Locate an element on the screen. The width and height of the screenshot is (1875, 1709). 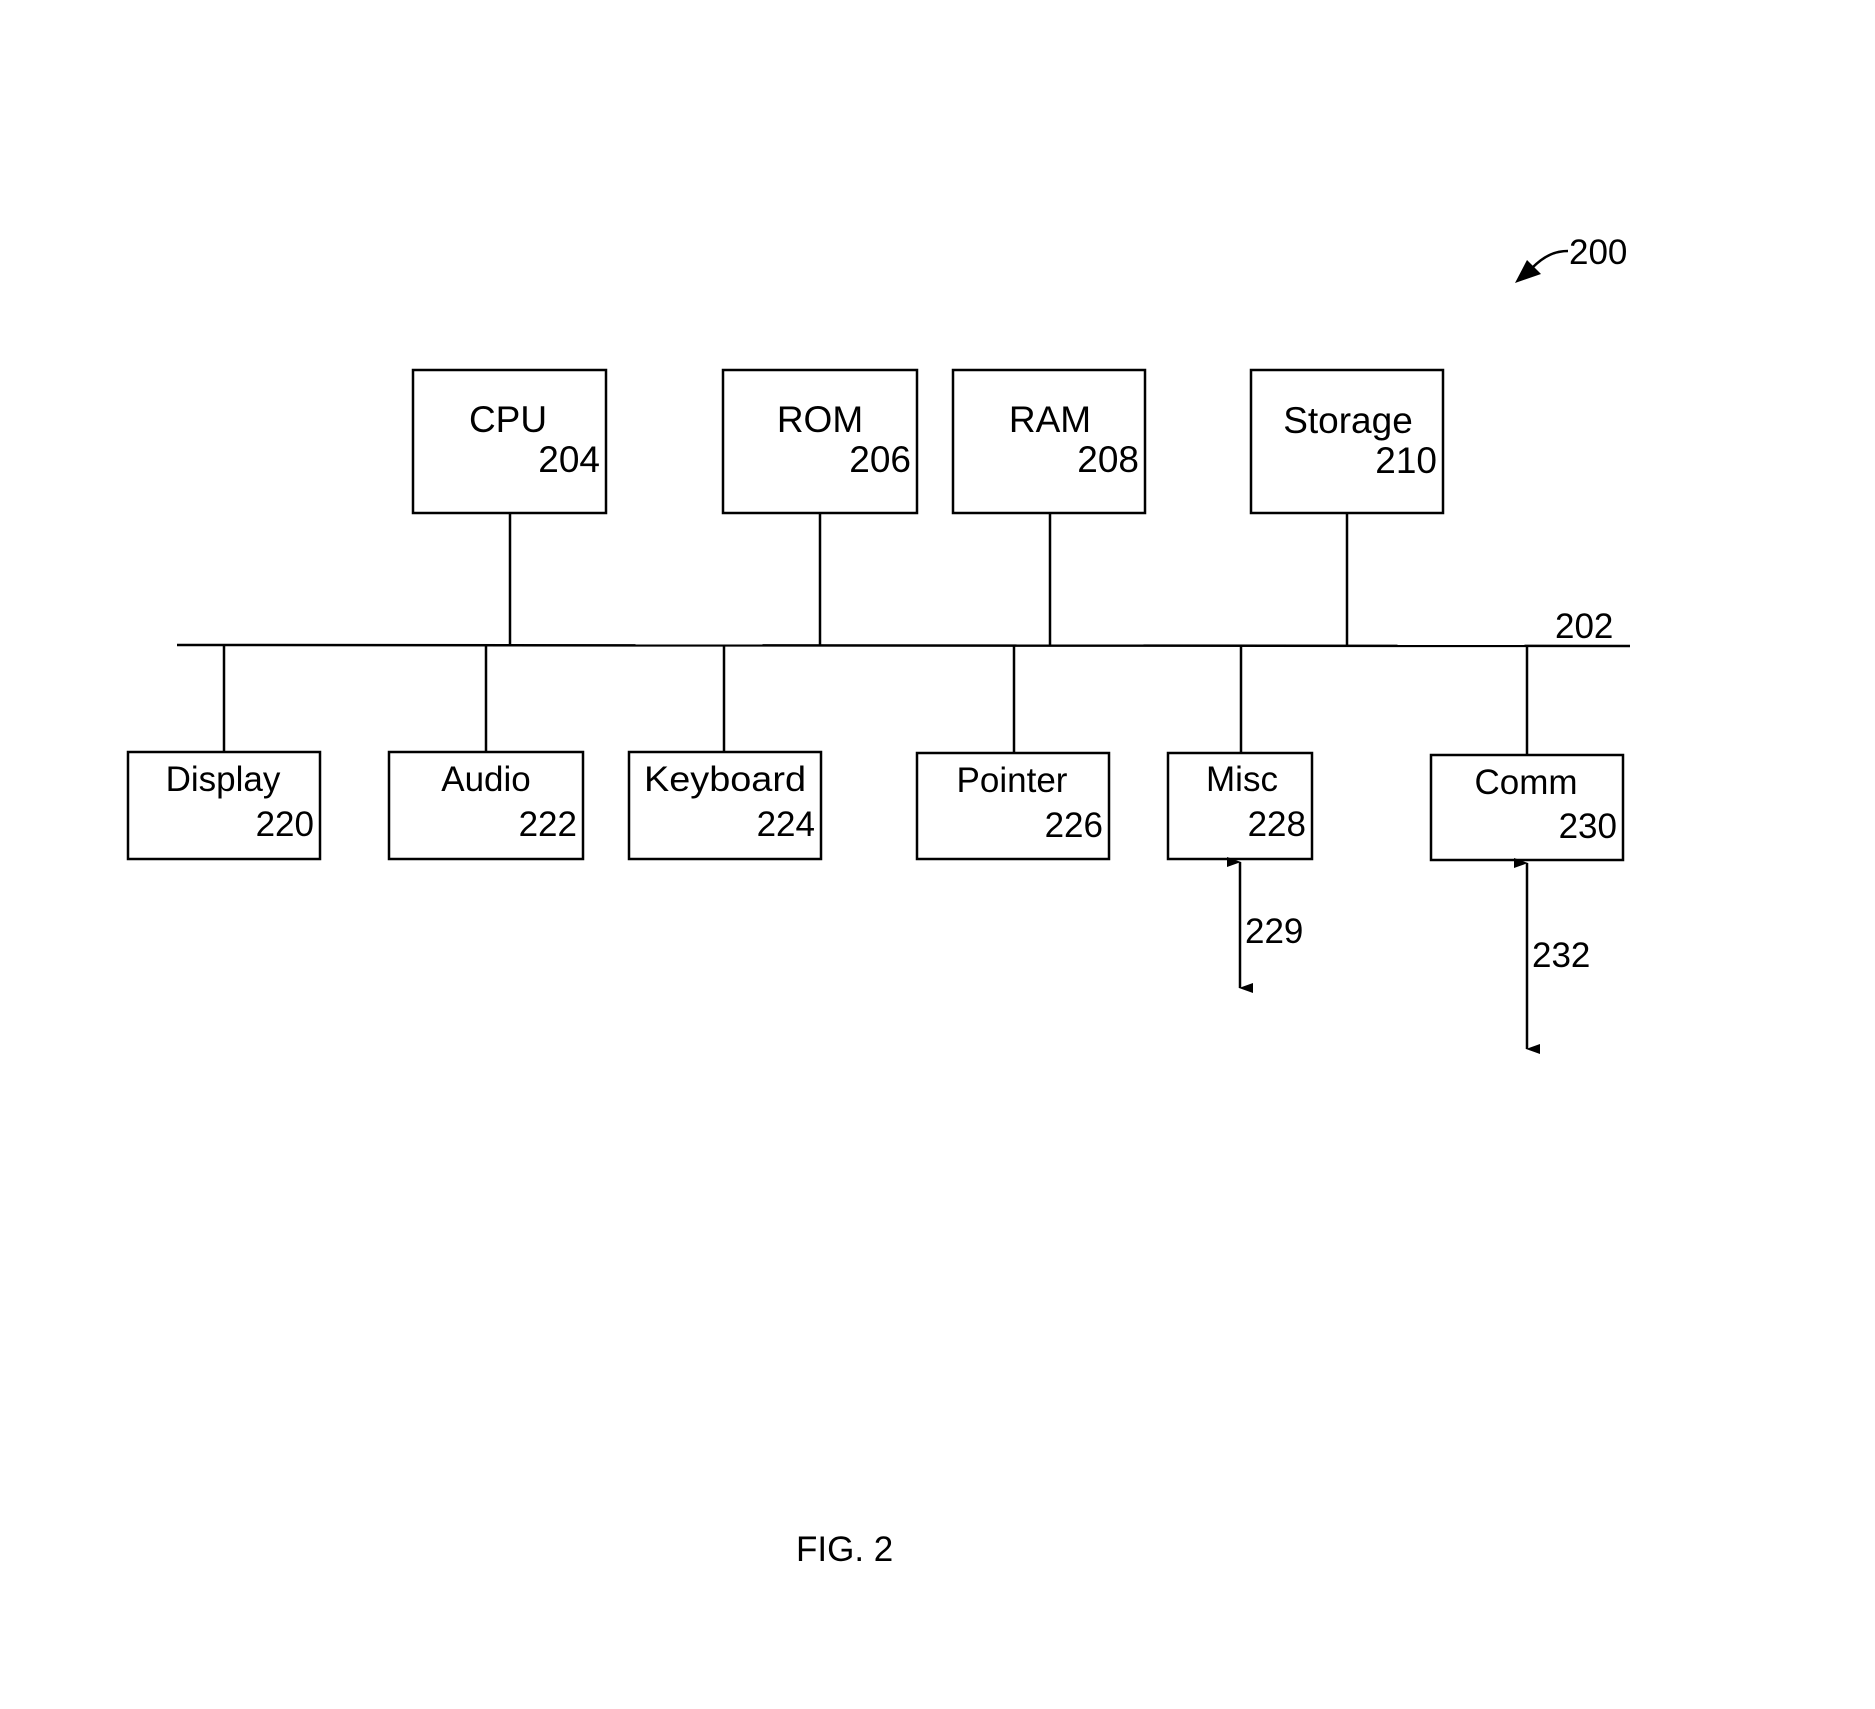
keyboard-ref: 224 is located at coordinates (786, 824).